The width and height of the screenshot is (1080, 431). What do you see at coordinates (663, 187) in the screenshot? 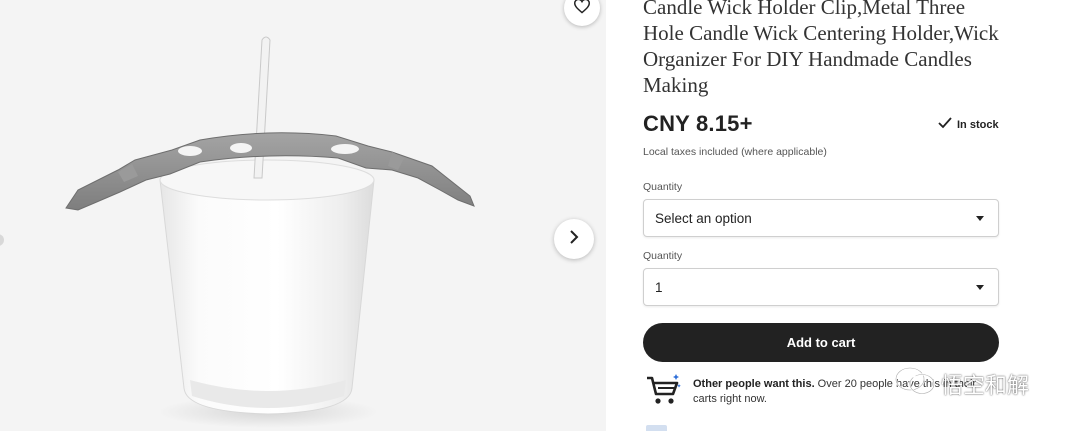
I see `first-option-label: Quantity` at bounding box center [663, 187].